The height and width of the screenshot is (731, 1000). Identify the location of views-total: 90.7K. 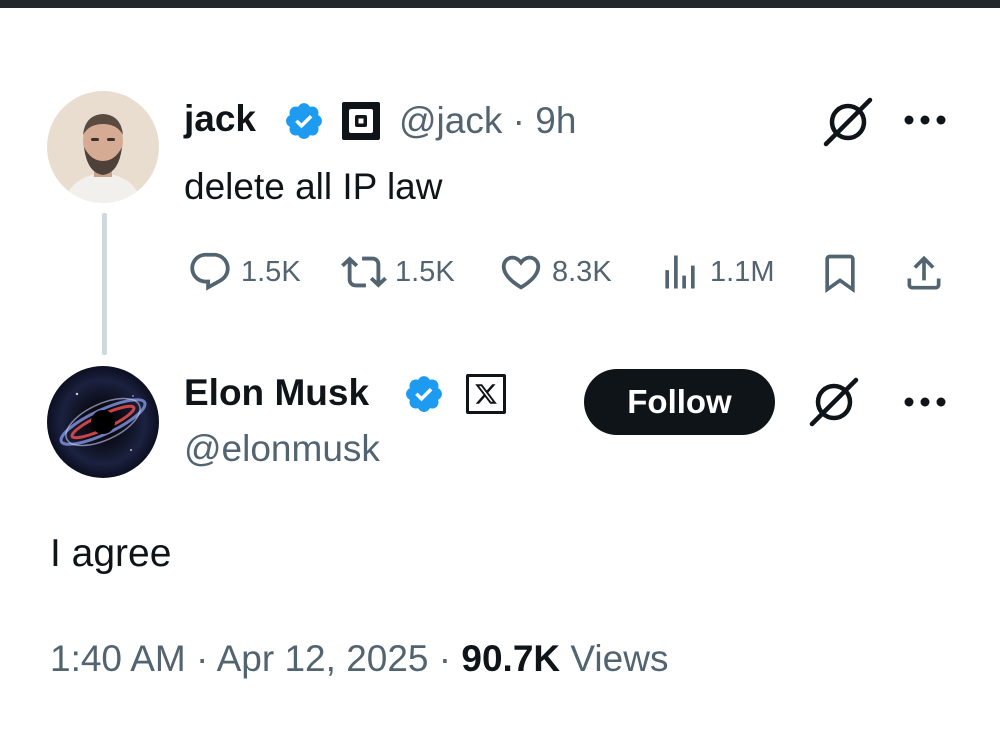
(511, 658).